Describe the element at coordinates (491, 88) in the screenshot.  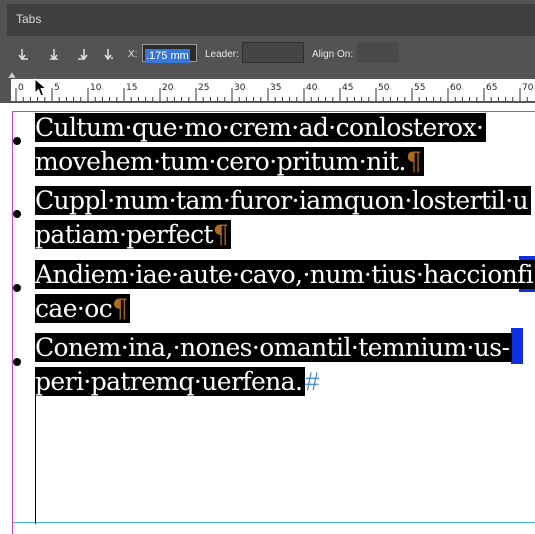
I see `ruler-tick-label: 65` at that location.